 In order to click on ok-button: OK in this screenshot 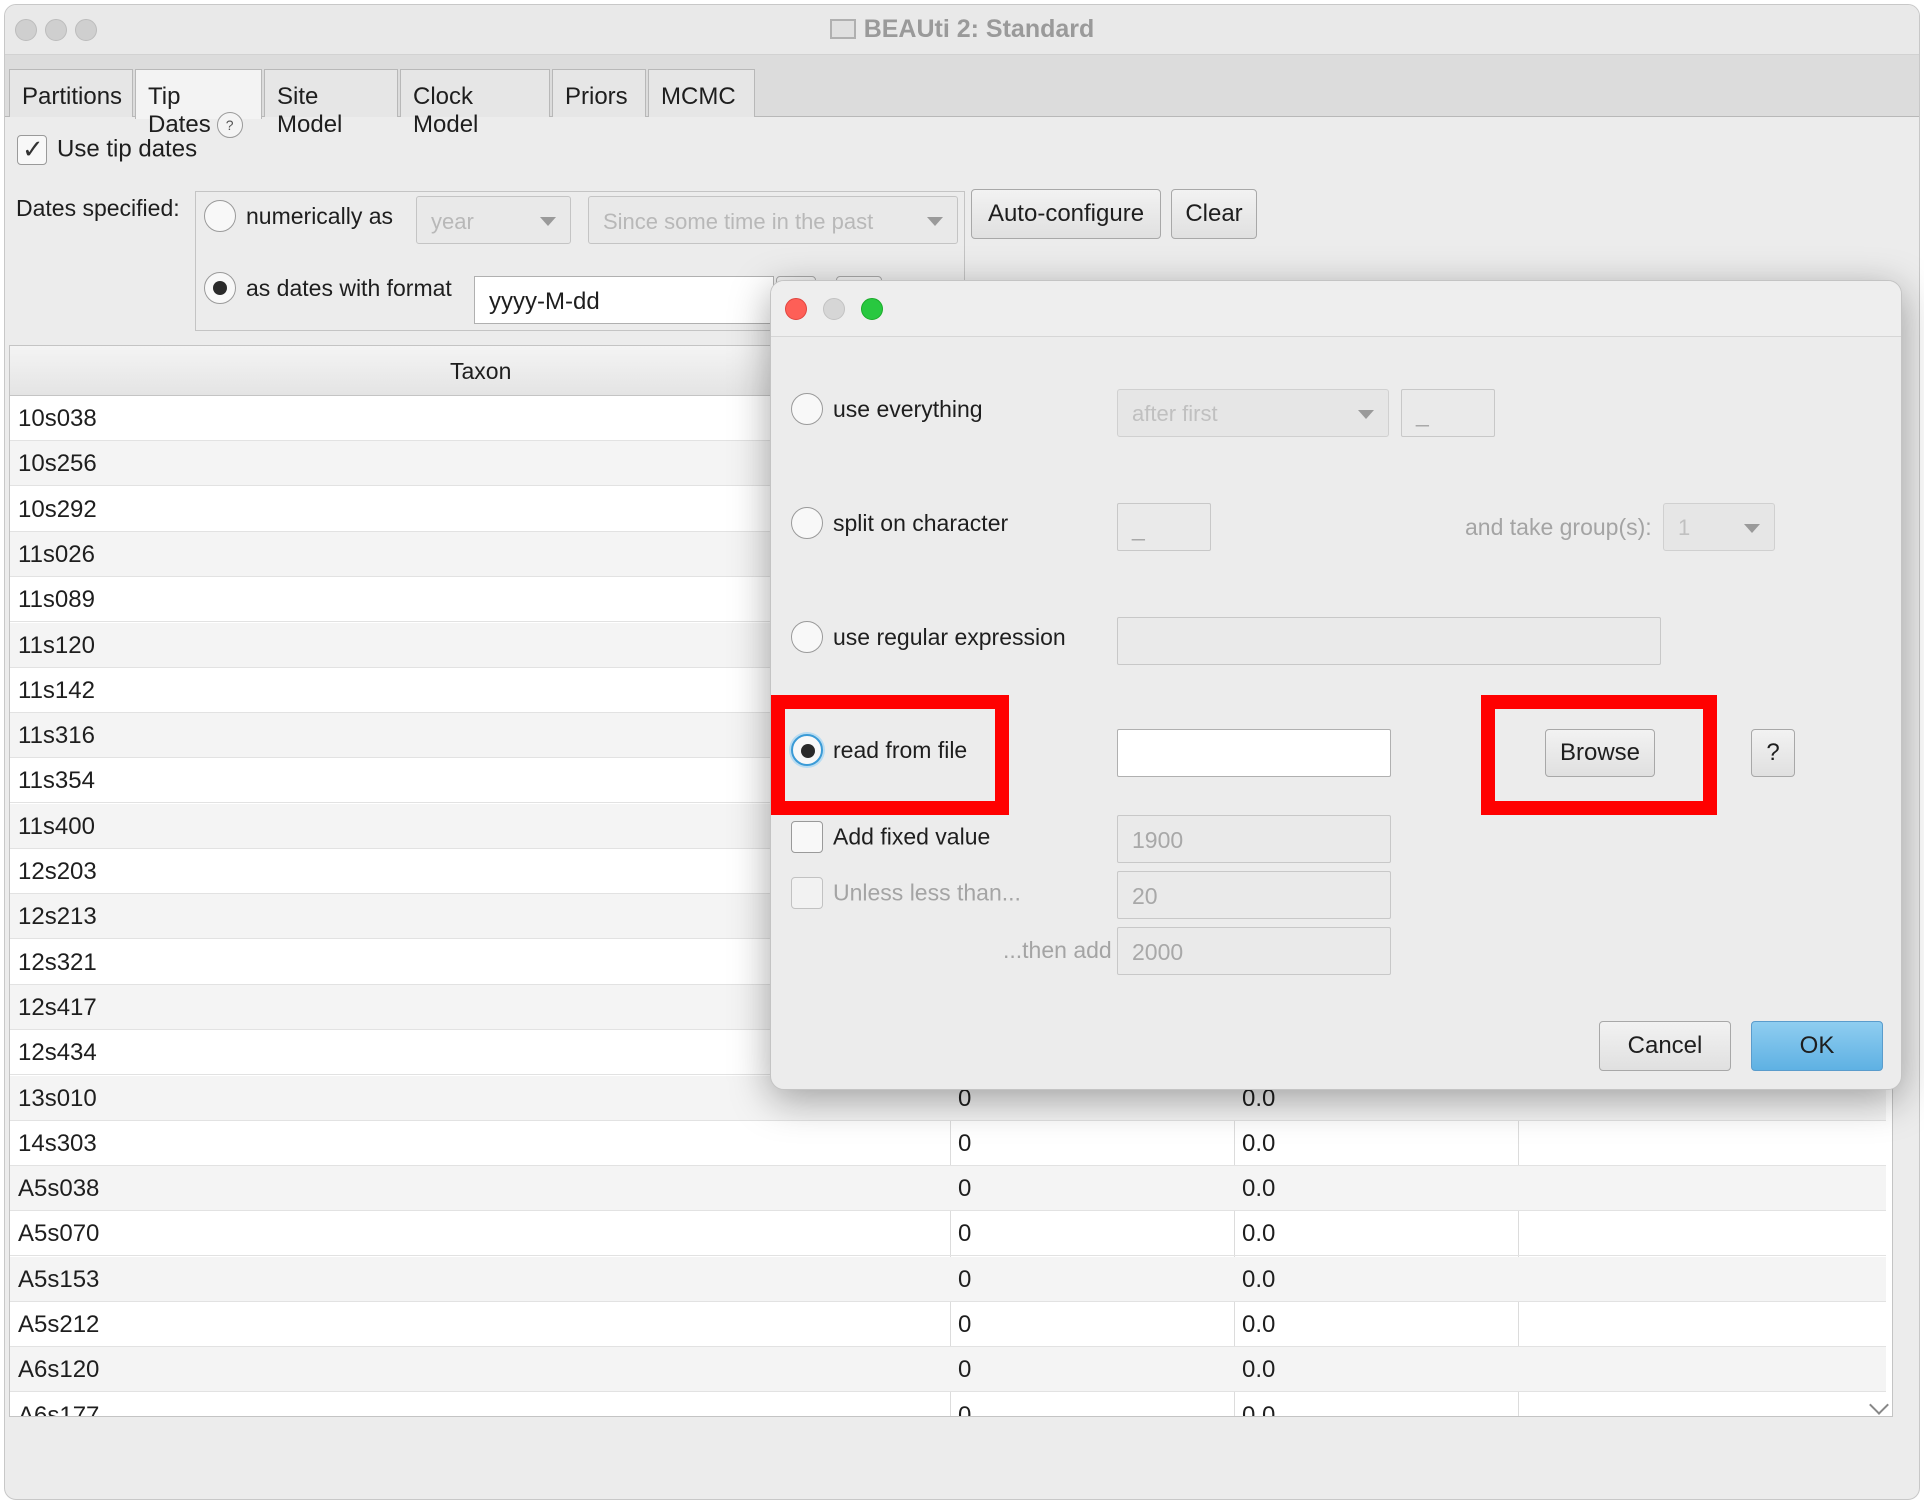, I will do `click(1817, 1046)`.